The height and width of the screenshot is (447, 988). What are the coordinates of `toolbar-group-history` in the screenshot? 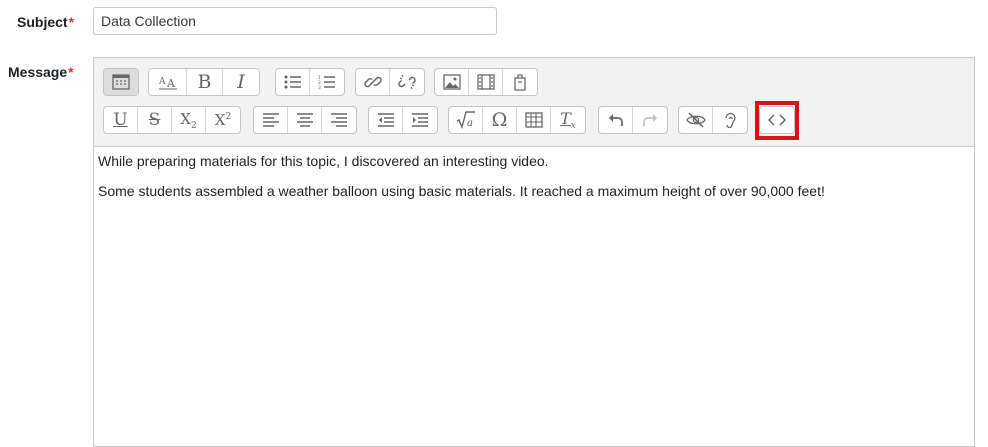 It's located at (633, 120).